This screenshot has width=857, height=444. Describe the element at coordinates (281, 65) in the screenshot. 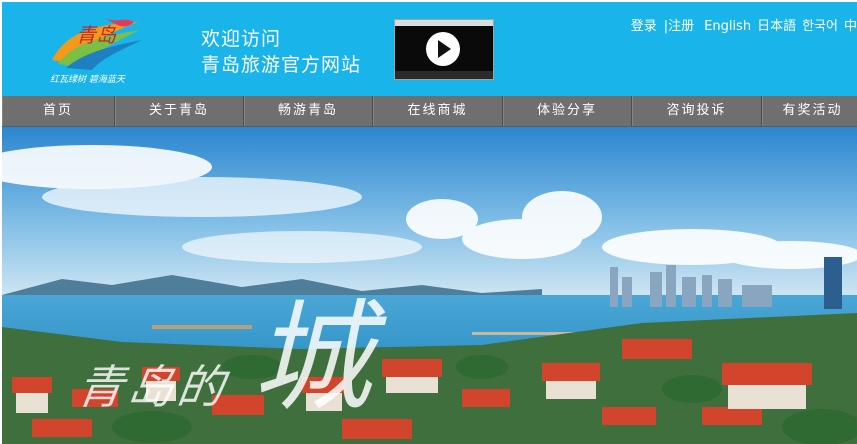

I see `welcome-line-2: 青岛旅游官方网站` at that location.